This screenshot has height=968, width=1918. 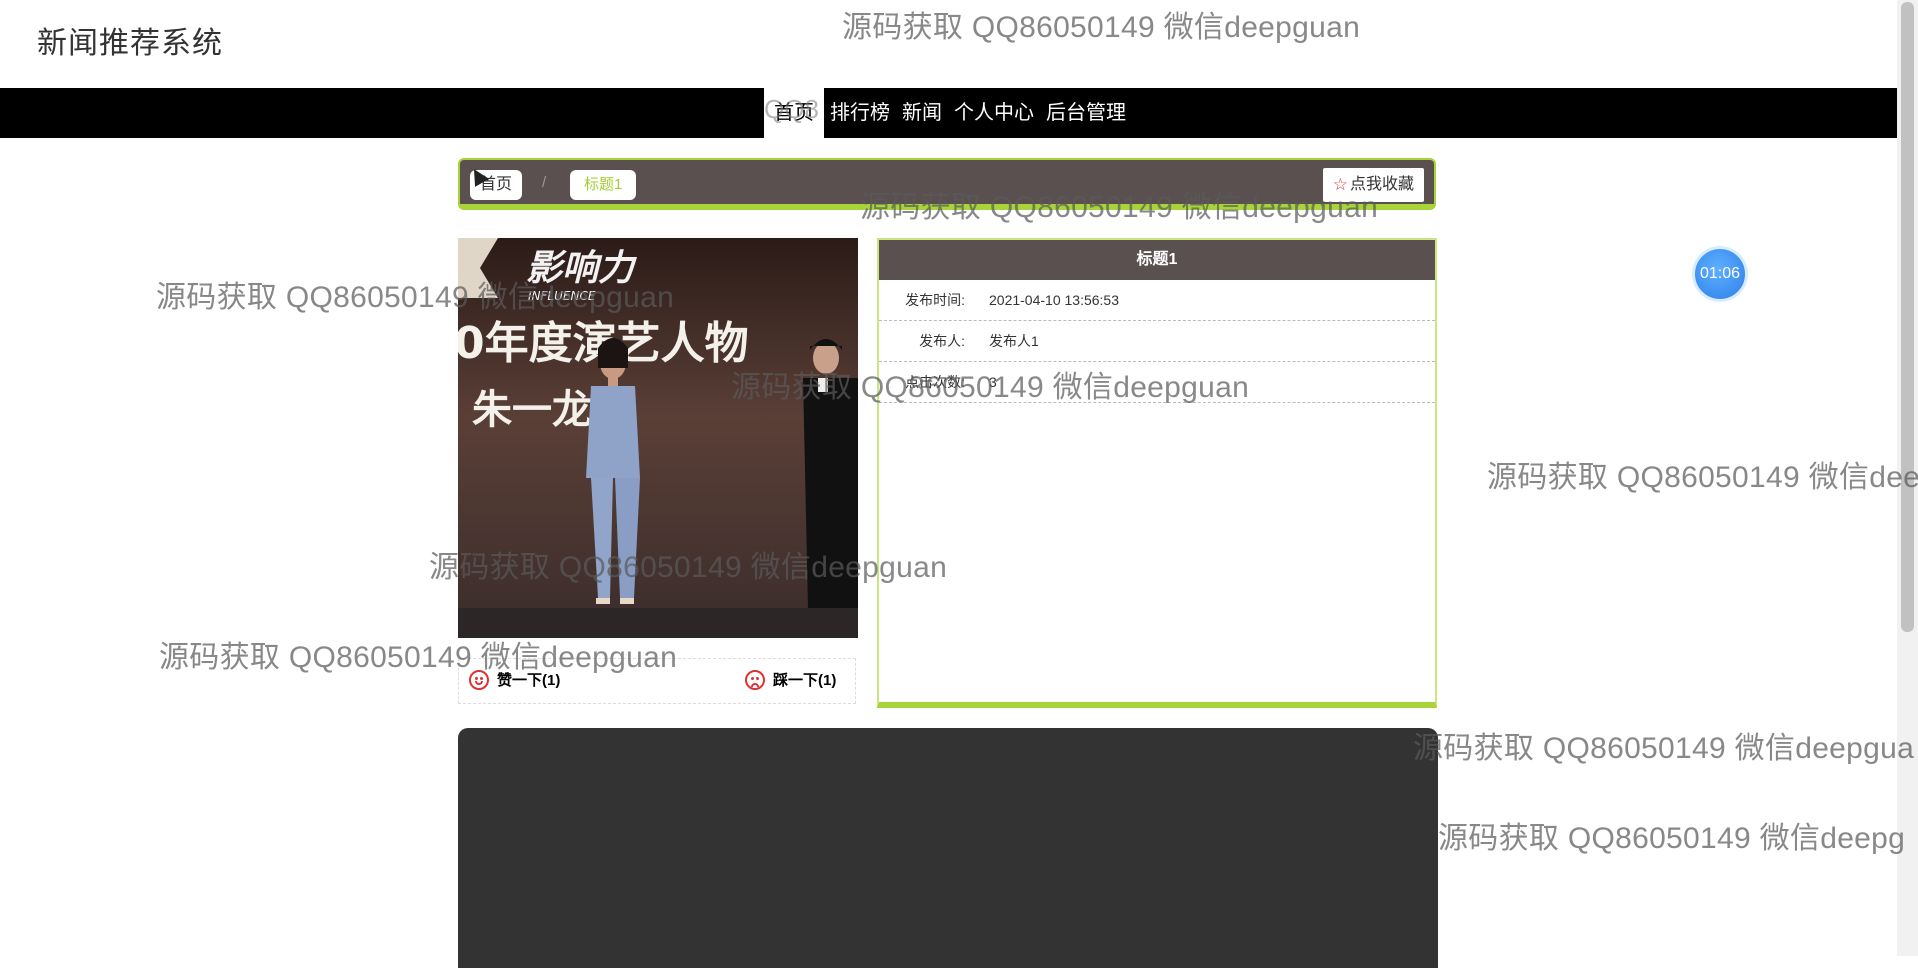 I want to click on click-count-value: 3, so click(x=993, y=382).